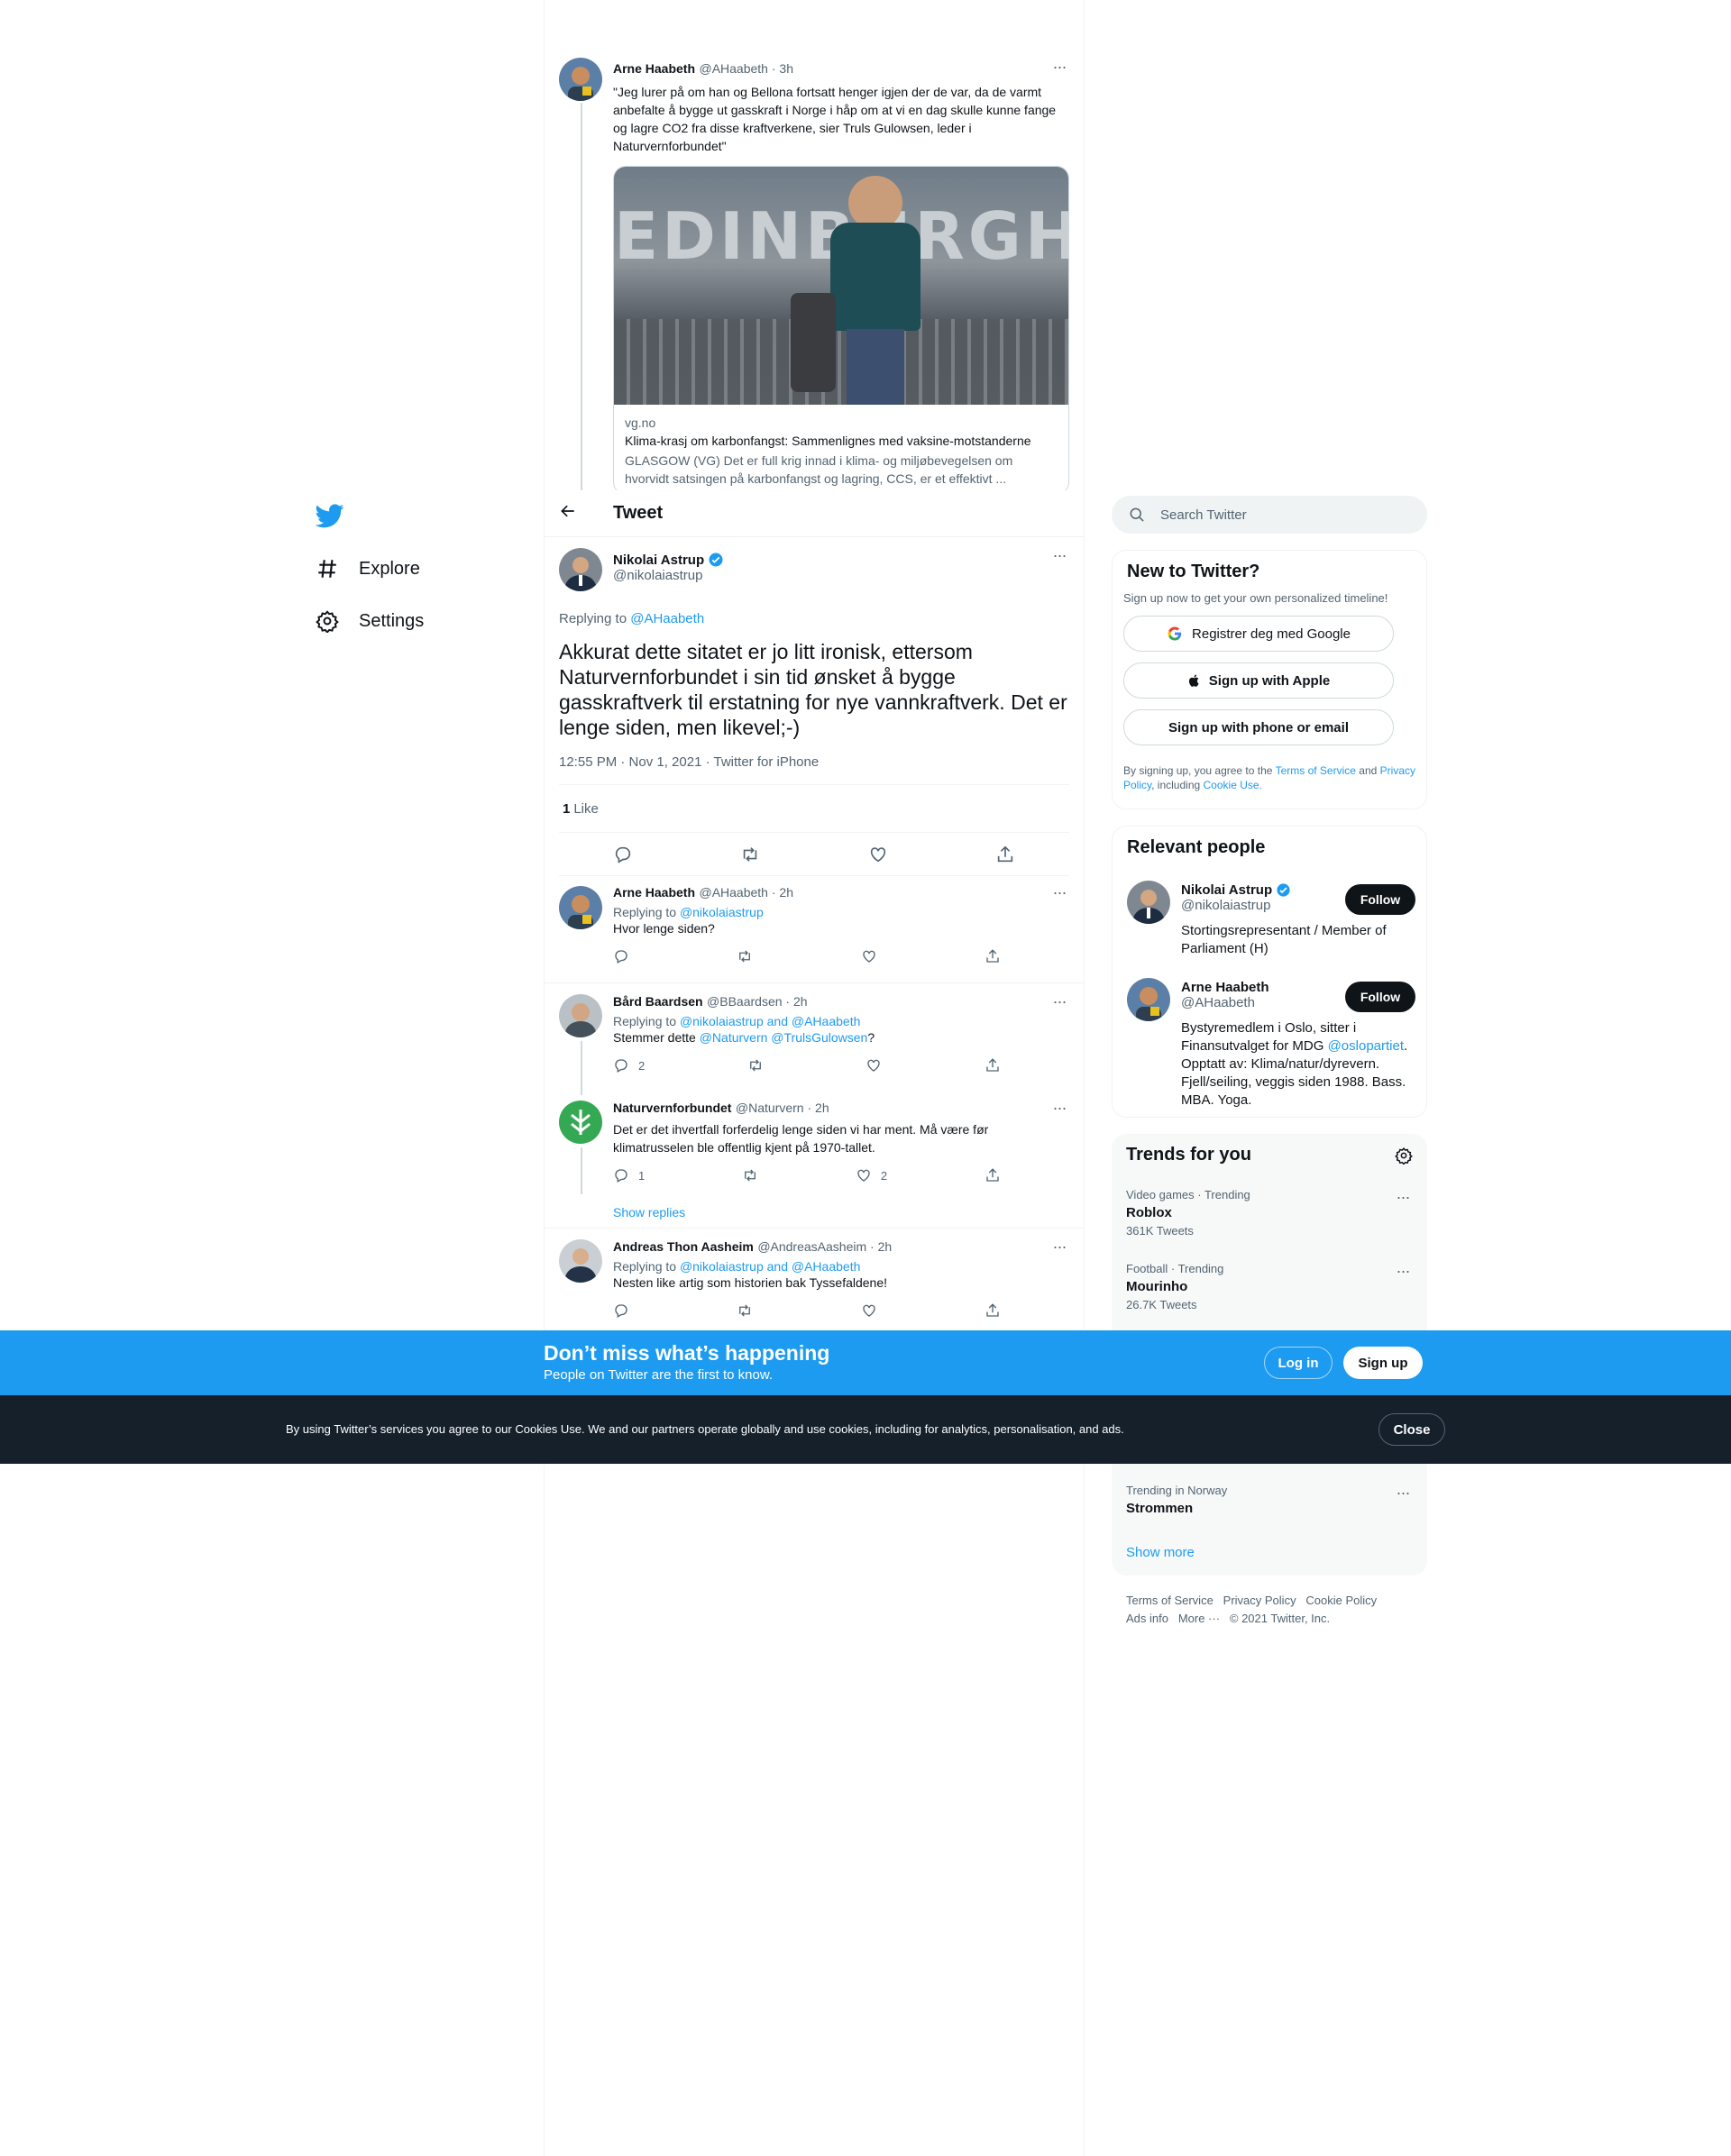 The image size is (1731, 2156). Describe the element at coordinates (1298, 1363) in the screenshot. I see `login-button: Log in` at that location.